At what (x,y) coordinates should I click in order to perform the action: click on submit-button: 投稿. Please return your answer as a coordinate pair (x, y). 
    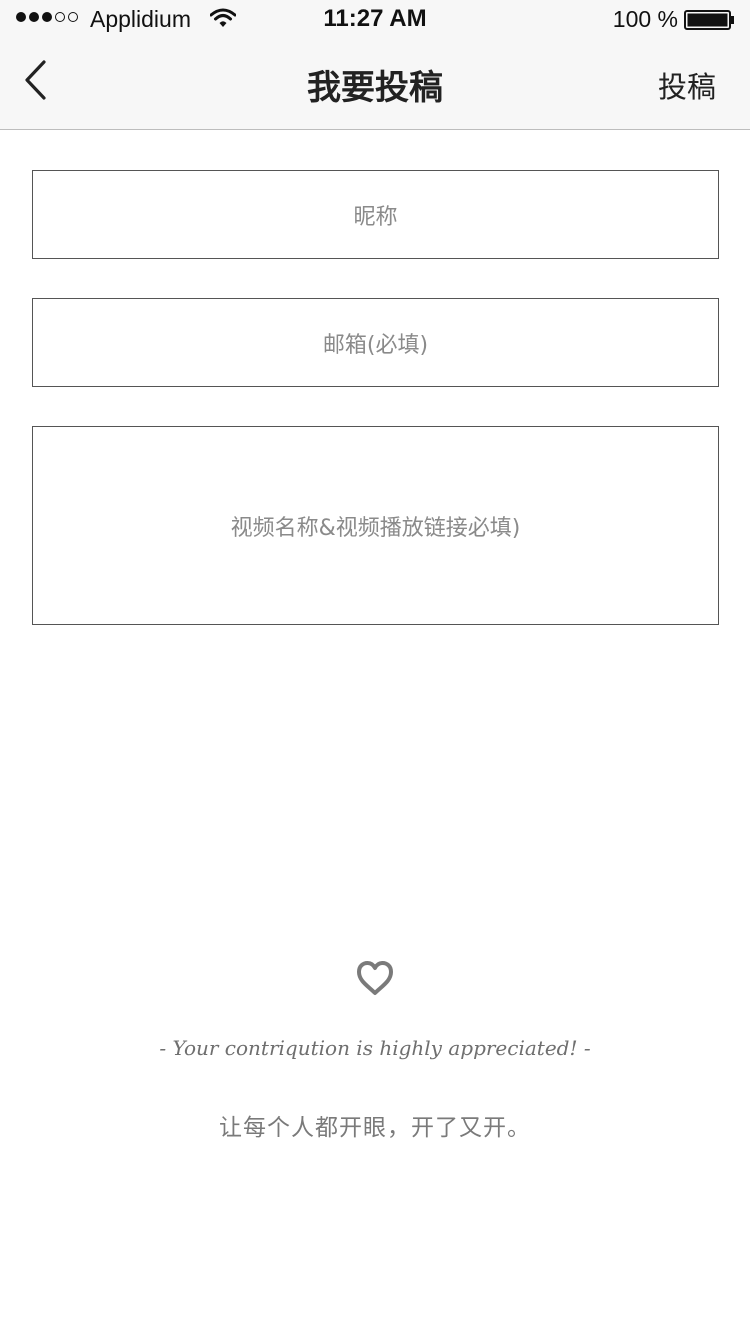
    Looking at the image, I should click on (687, 85).